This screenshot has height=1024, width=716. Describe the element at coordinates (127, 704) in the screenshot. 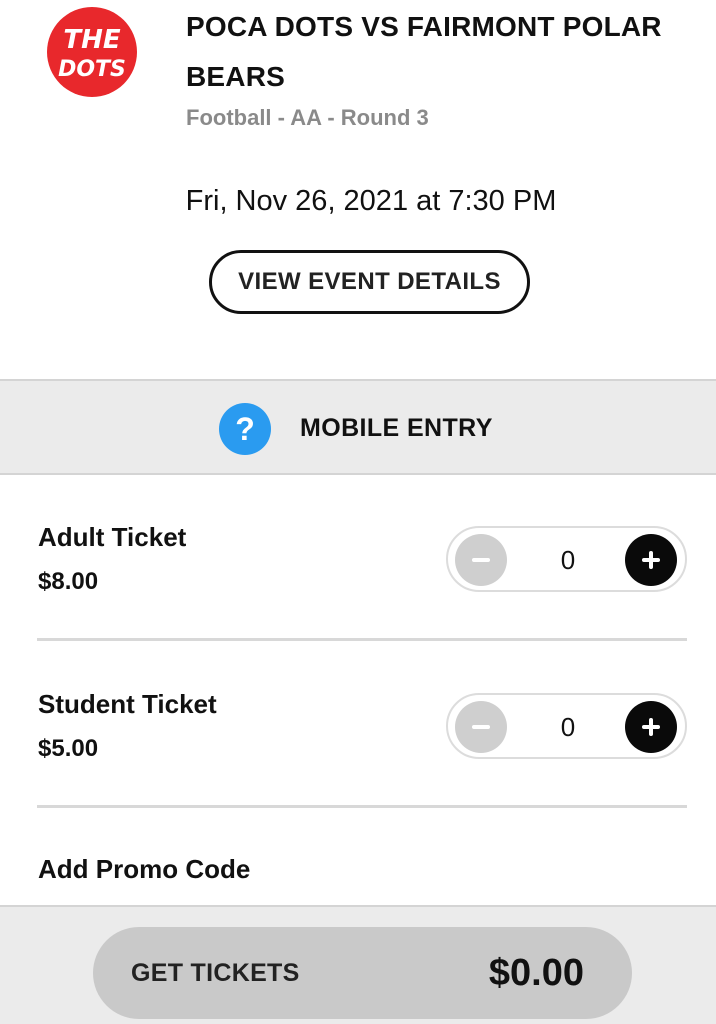

I see `ticket-name: Student Ticket` at that location.